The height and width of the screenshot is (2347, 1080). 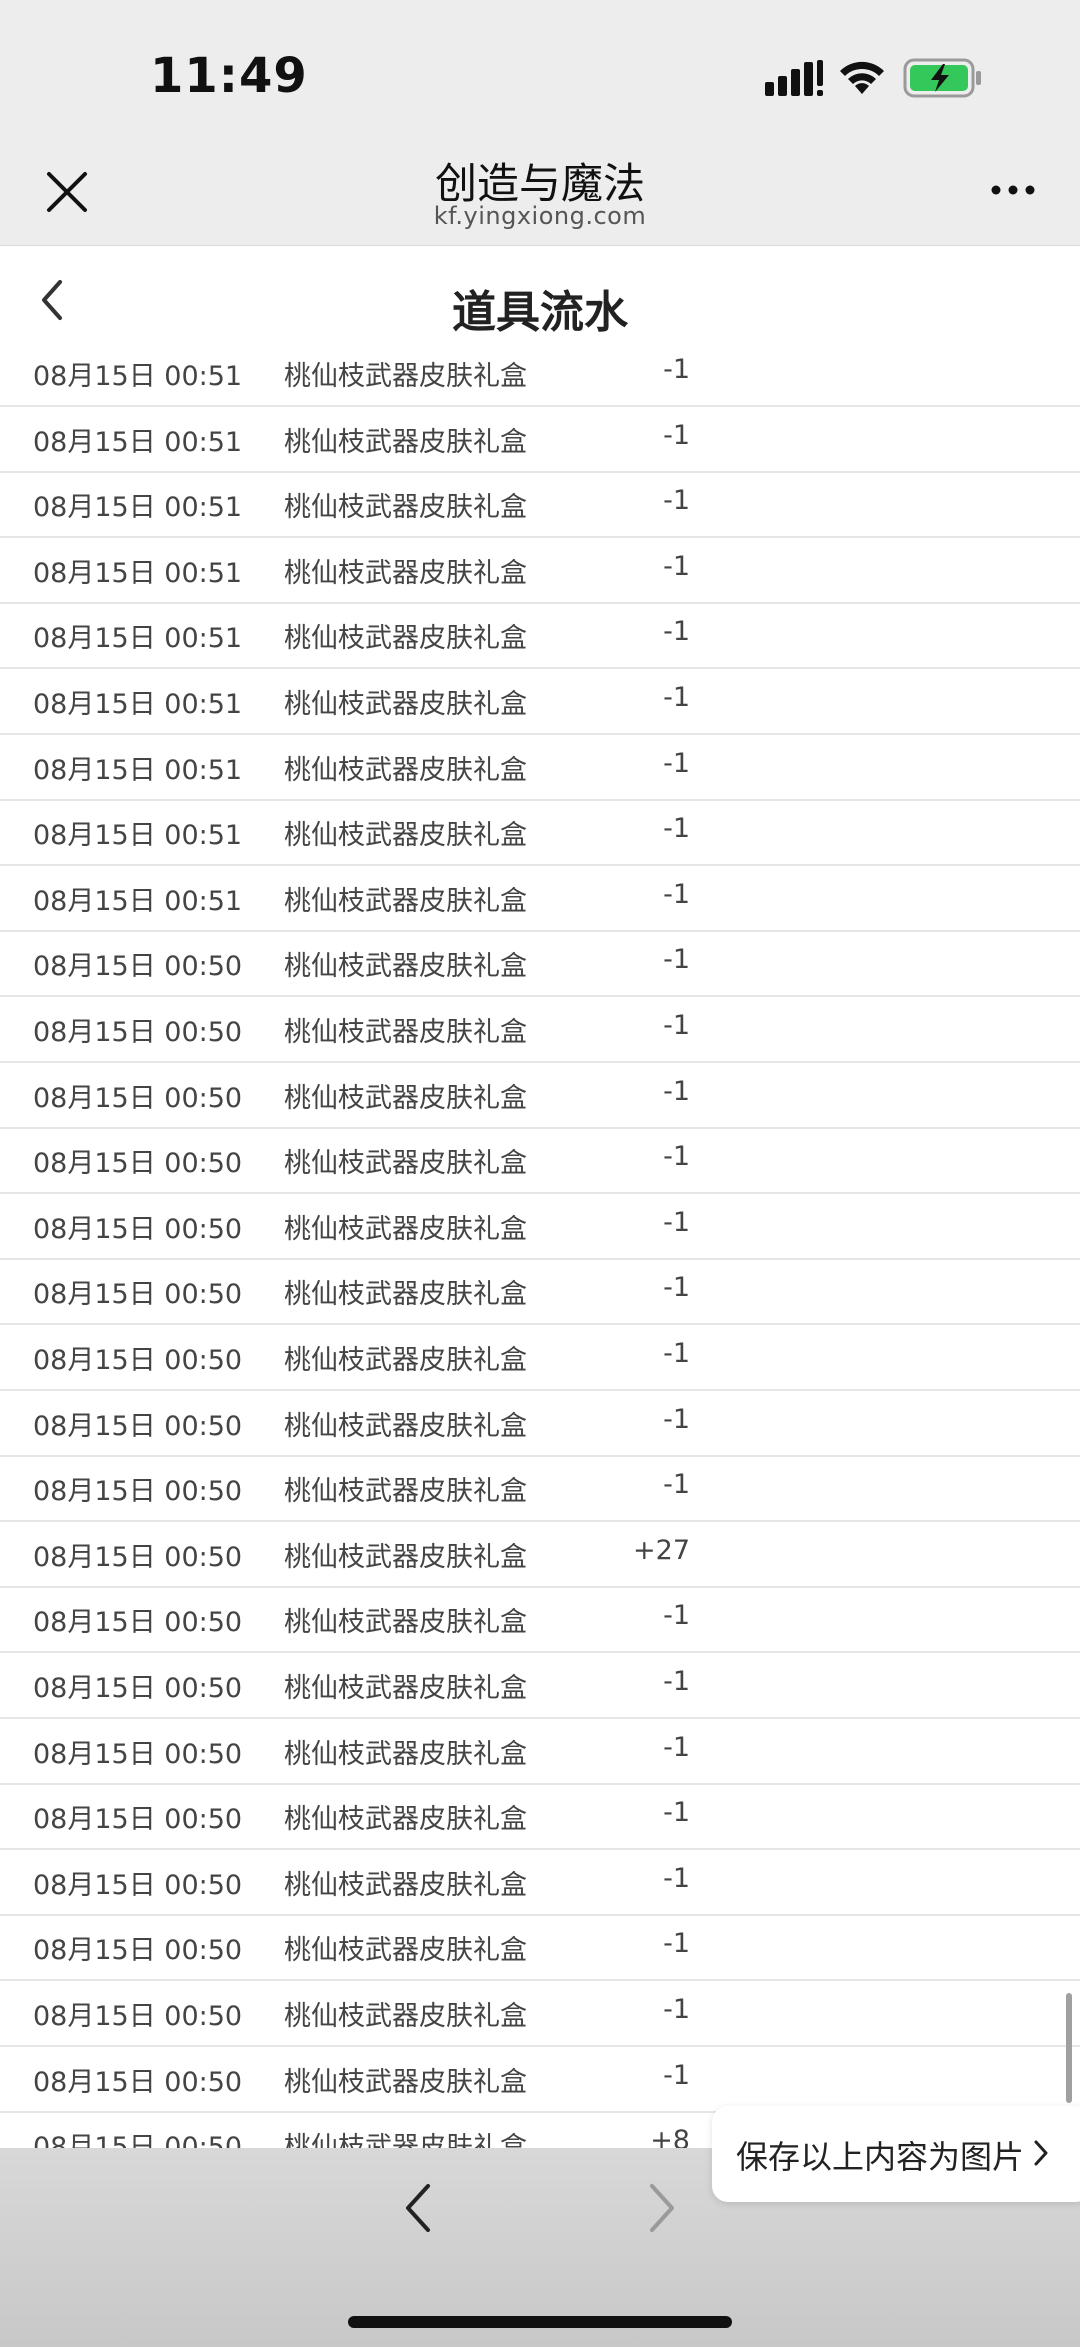 I want to click on row-quantity: +8, so click(x=670, y=2137).